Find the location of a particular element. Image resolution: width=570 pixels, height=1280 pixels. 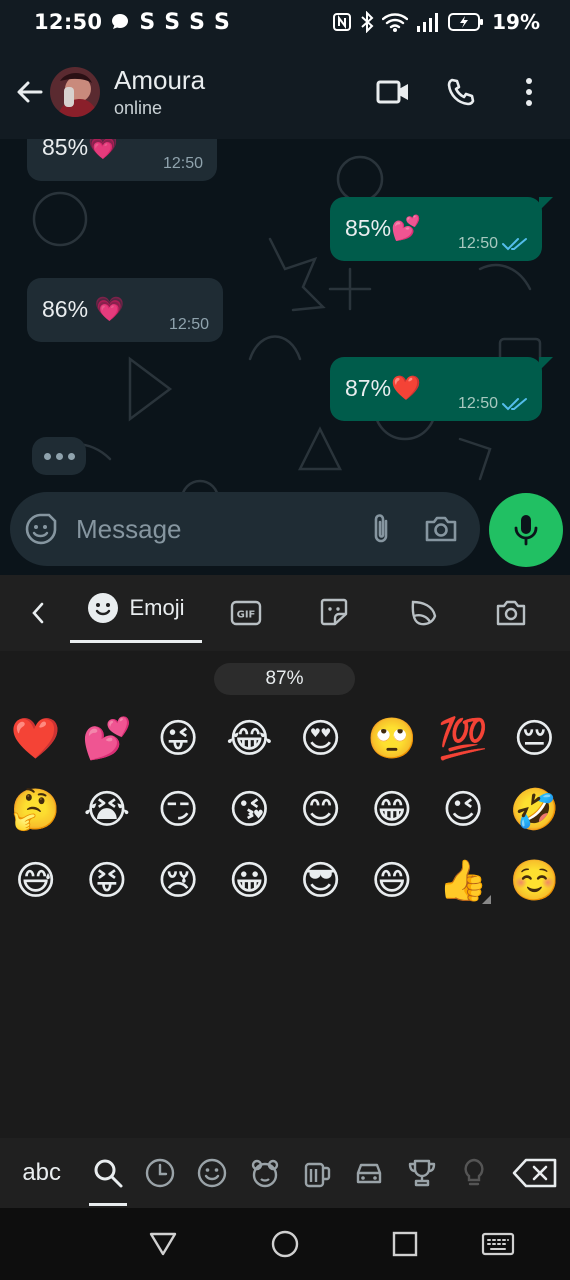

car-icon is located at coordinates (369, 1173).